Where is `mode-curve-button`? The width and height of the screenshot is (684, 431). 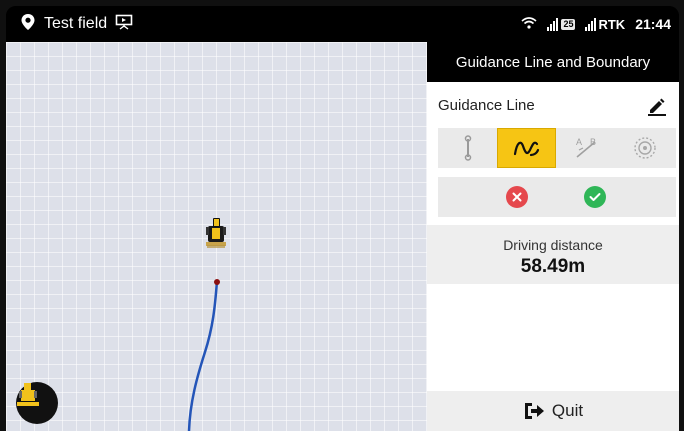 mode-curve-button is located at coordinates (526, 148).